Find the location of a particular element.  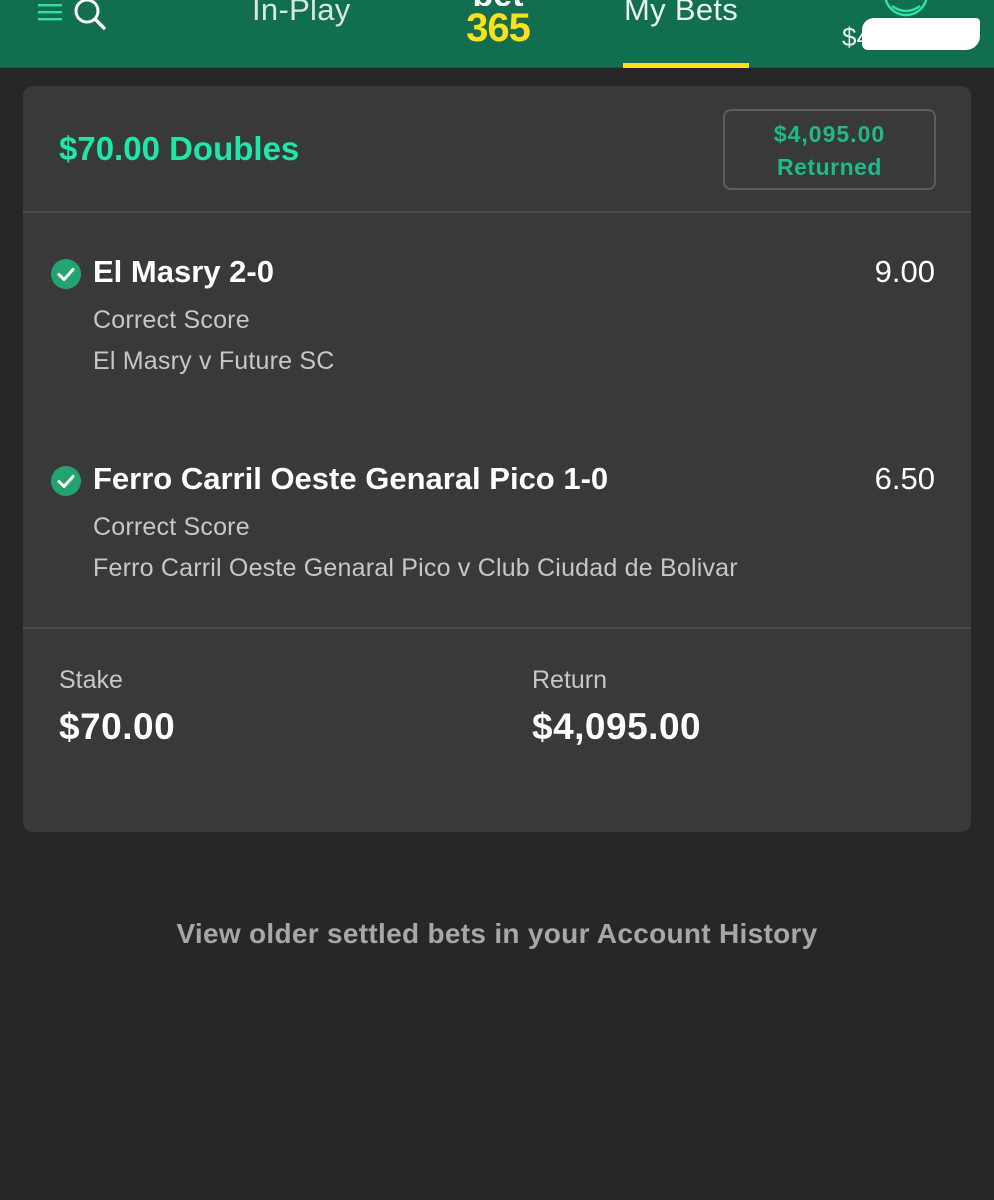

bet-card-header: $70.00 Doubles $4,095.00 Returned is located at coordinates (497, 149).